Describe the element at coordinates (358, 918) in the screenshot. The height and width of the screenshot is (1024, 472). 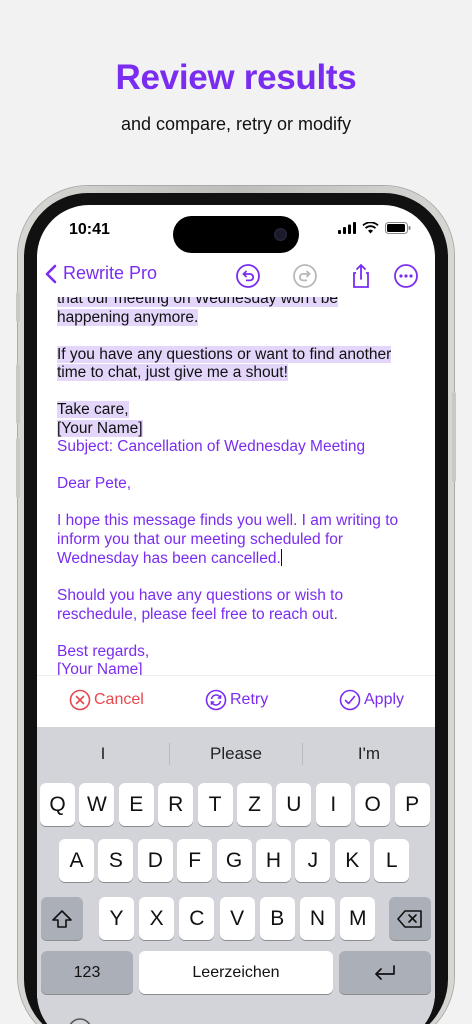
I see `key-m: M` at that location.